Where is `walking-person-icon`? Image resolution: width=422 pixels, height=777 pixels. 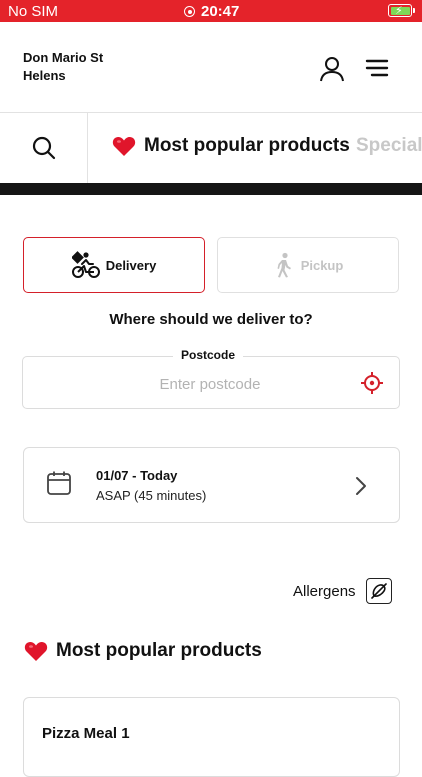 walking-person-icon is located at coordinates (284, 265).